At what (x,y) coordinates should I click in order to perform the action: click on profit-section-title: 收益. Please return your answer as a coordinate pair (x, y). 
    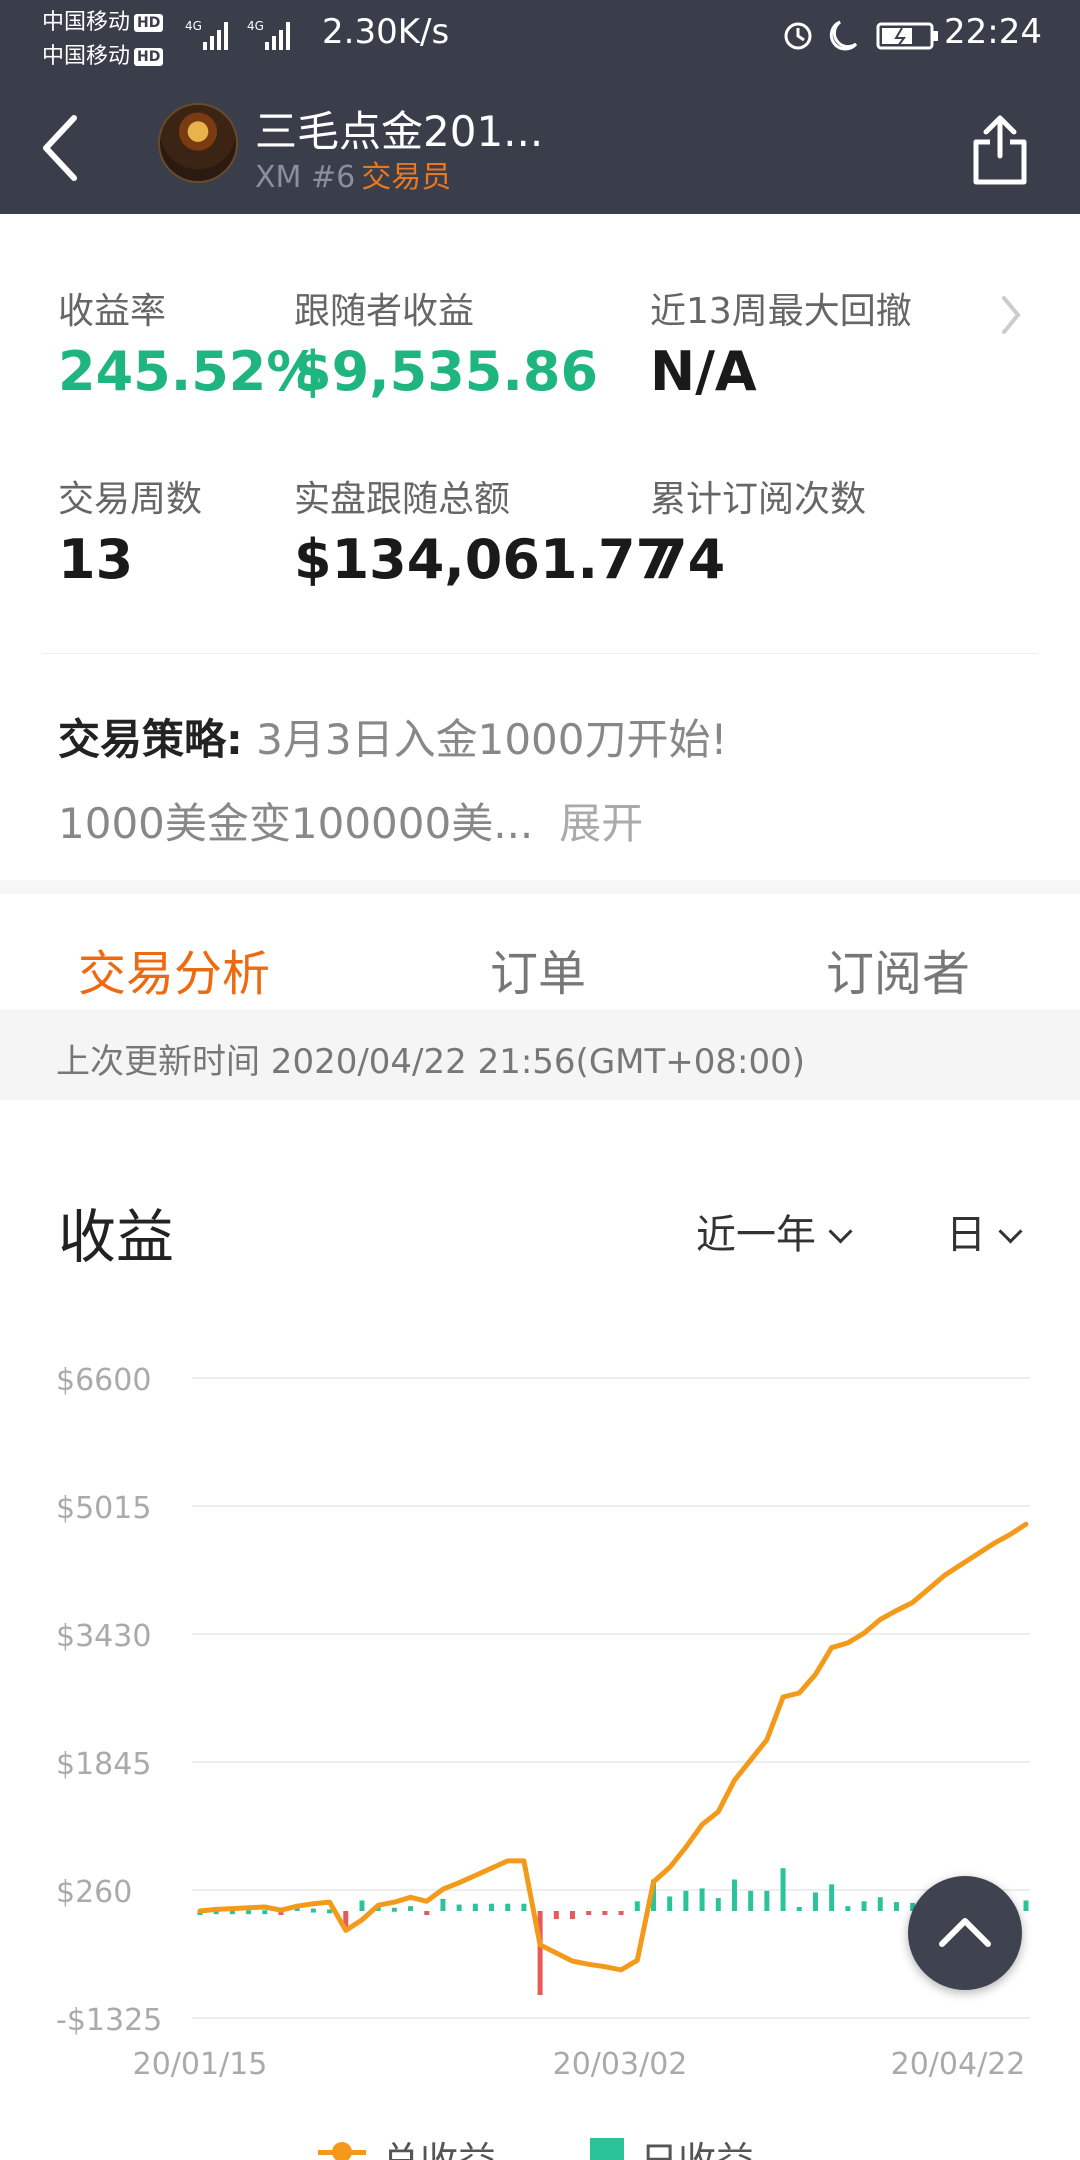
    Looking at the image, I should click on (116, 1237).